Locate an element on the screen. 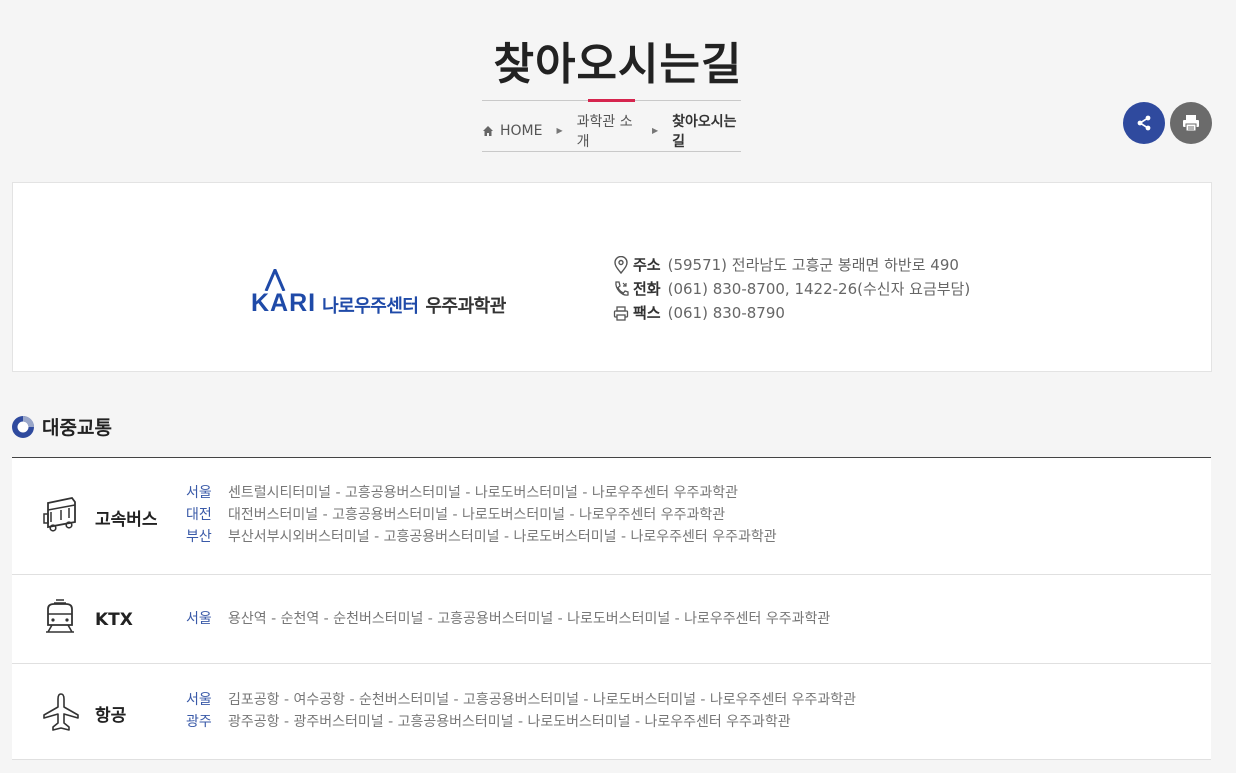  transit-section-header: 대중교통 is located at coordinates (62, 426).